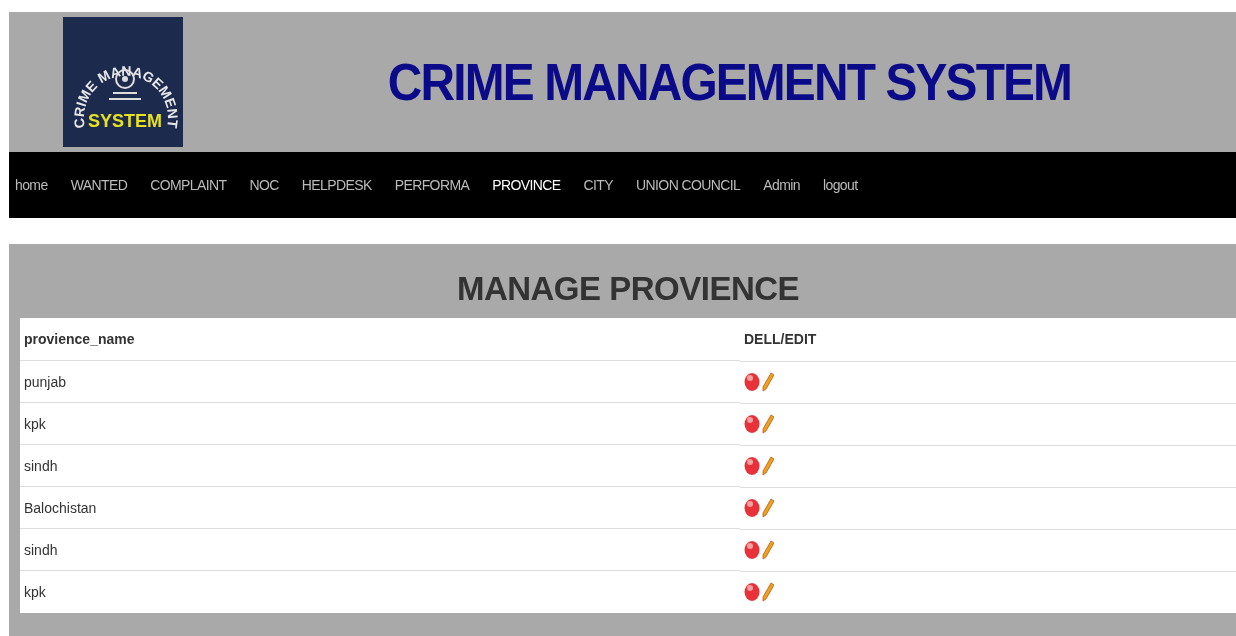 This screenshot has height=636, width=1236. Describe the element at coordinates (432, 185) in the screenshot. I see `nav-link: PERFORMA` at that location.